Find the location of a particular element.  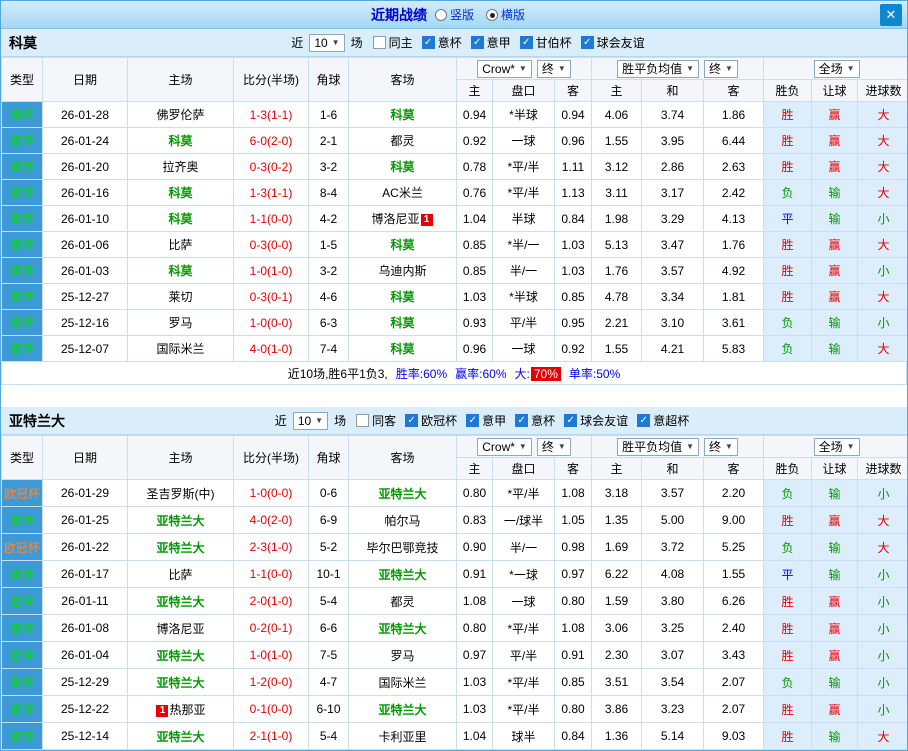

odds-away: 0.84 is located at coordinates (573, 736).